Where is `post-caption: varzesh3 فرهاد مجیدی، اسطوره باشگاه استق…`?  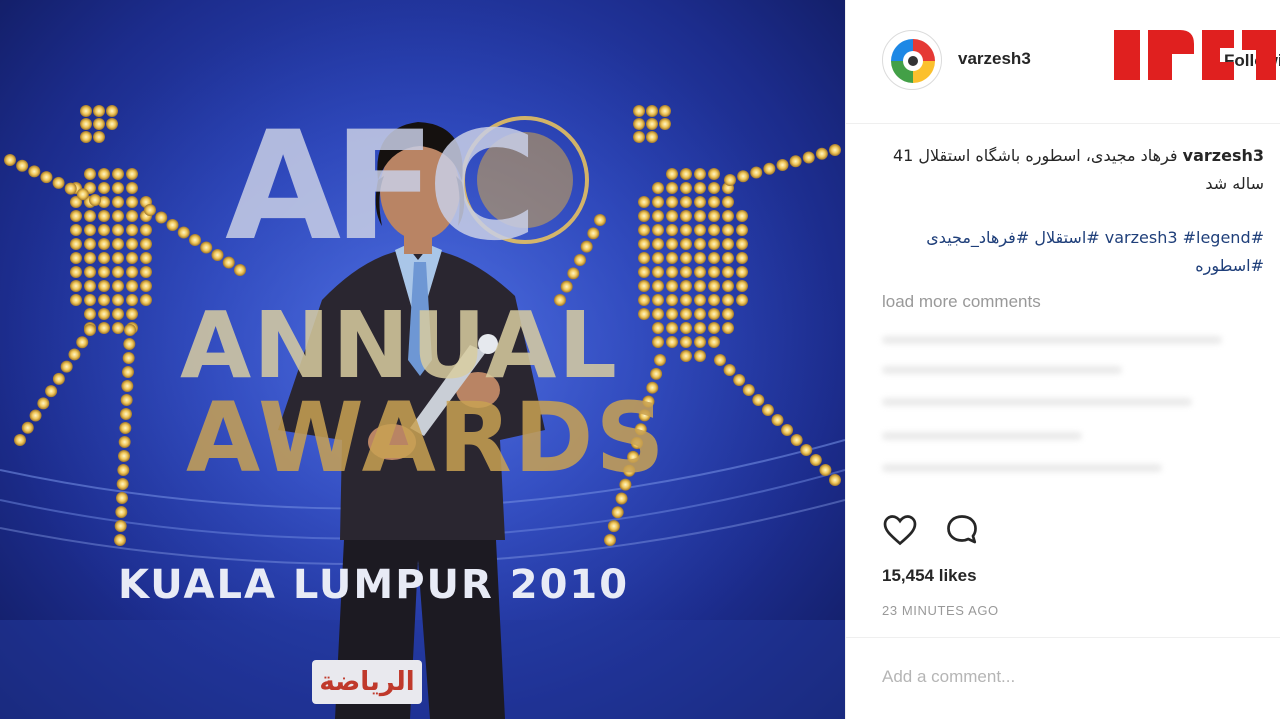 post-caption: varzesh3 فرهاد مجیدی، اسطوره باشگاه استق… is located at coordinates (1073, 170).